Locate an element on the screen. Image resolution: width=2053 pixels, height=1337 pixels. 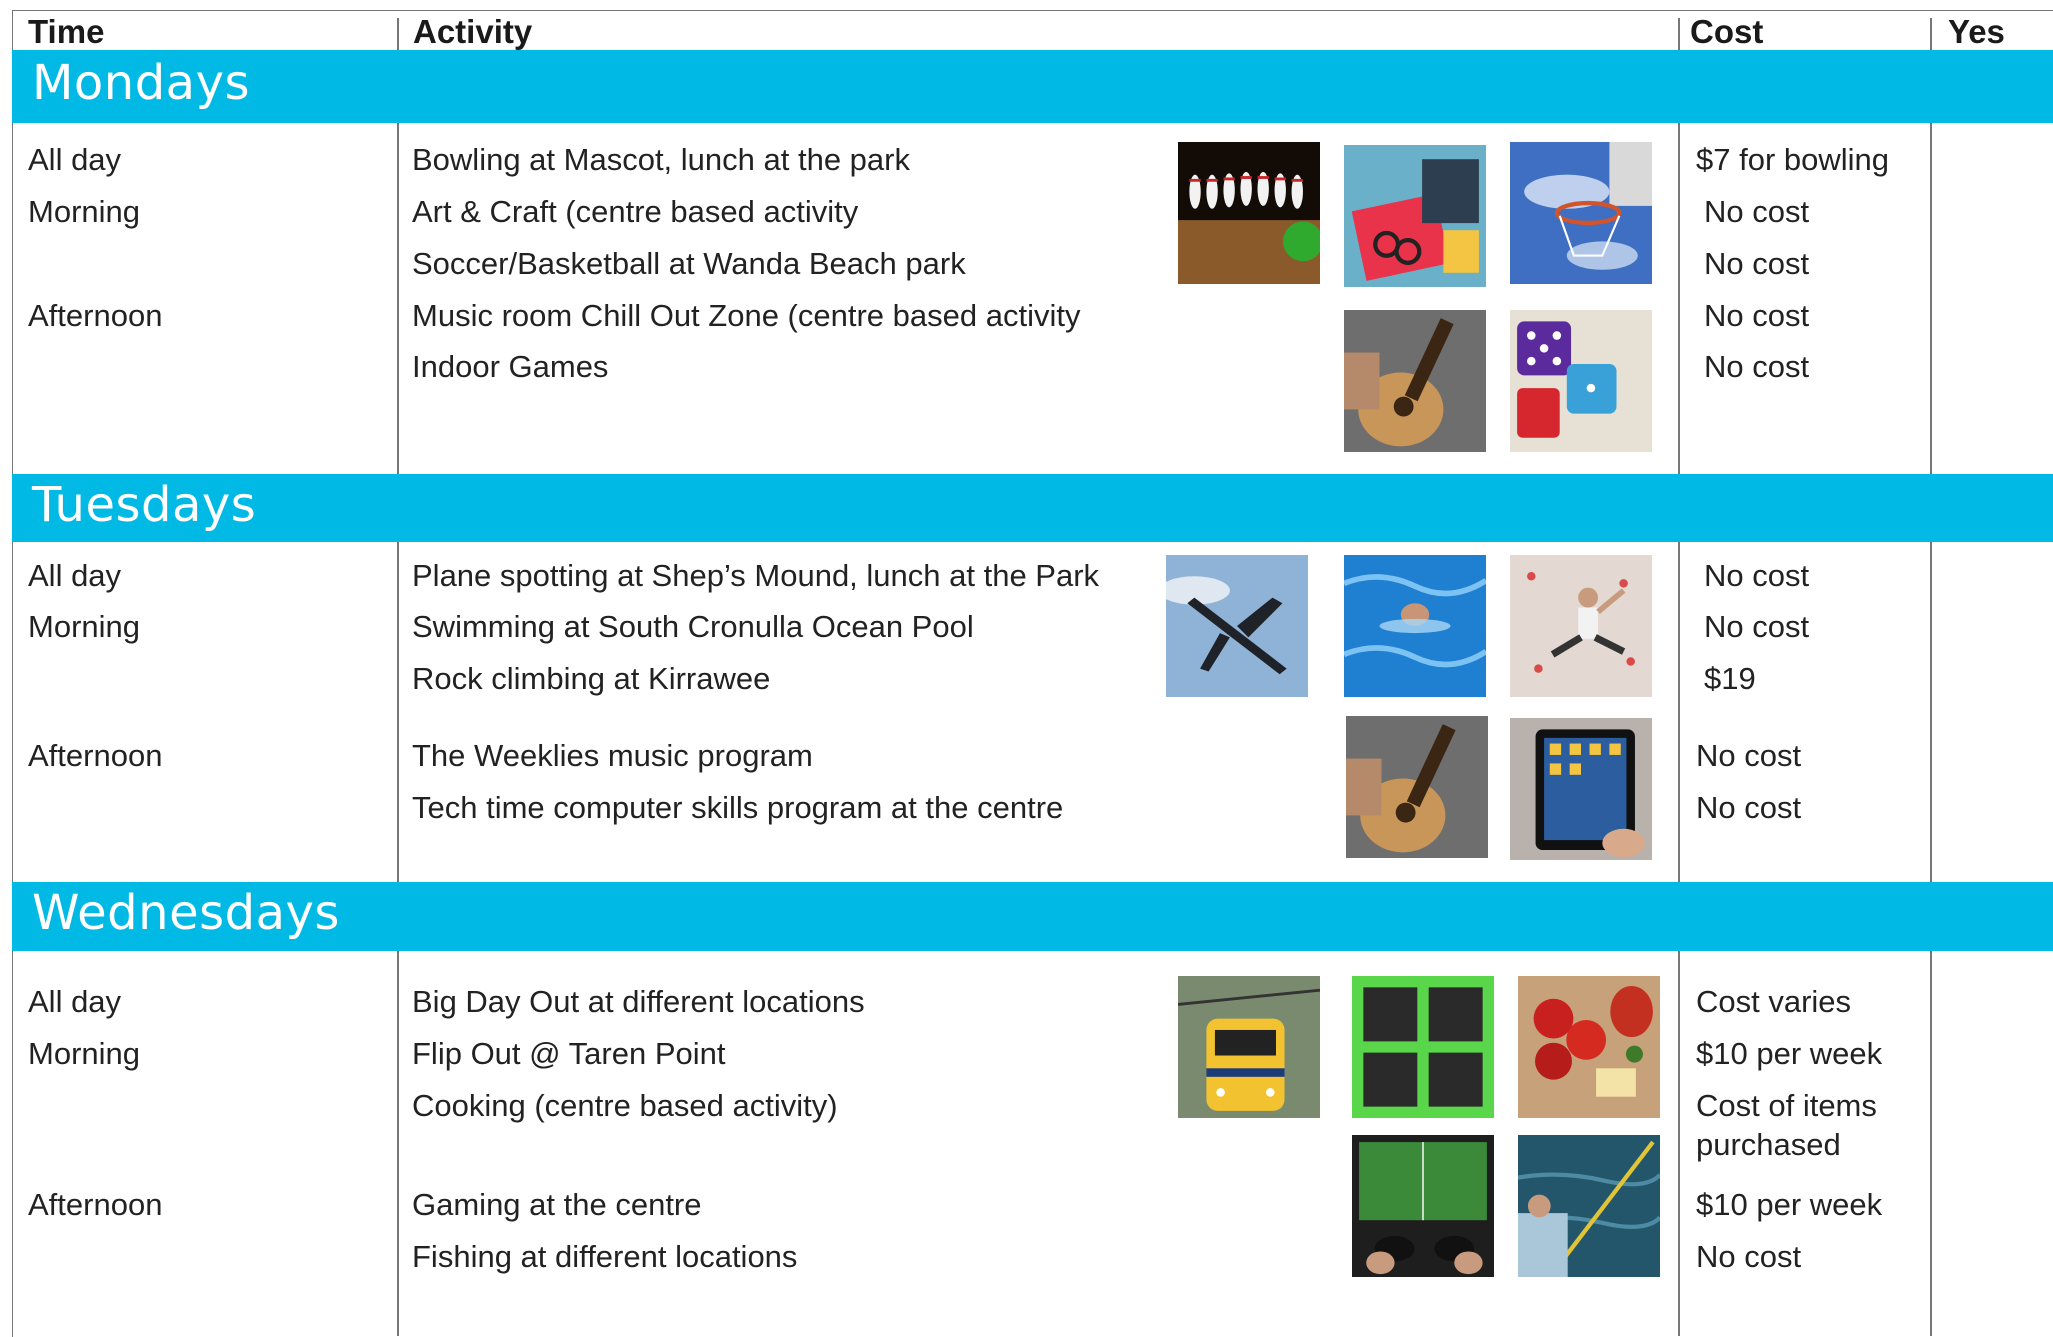
tablet-photo is located at coordinates (1581, 789).